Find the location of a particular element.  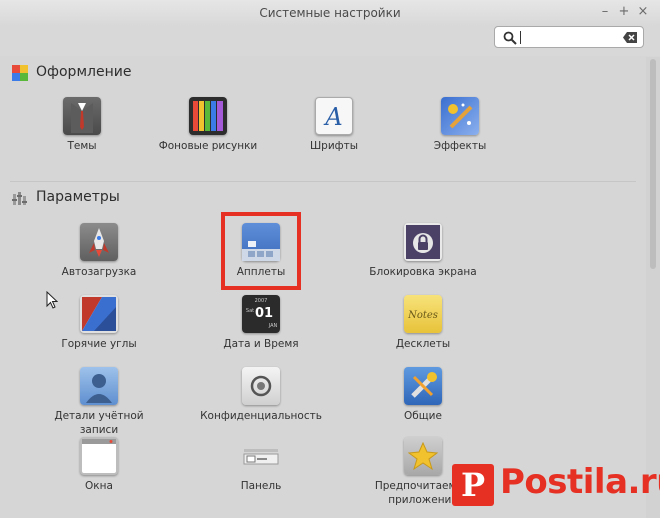

item-label: Блокировка экрана is located at coordinates (423, 272).